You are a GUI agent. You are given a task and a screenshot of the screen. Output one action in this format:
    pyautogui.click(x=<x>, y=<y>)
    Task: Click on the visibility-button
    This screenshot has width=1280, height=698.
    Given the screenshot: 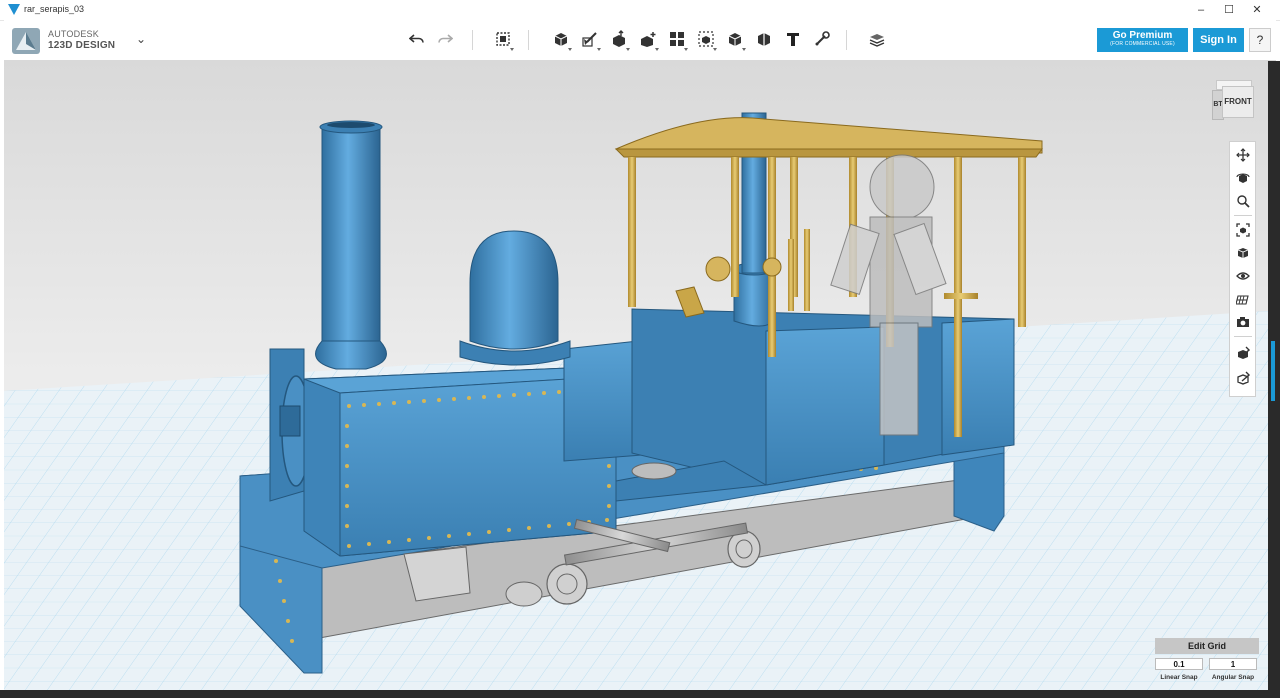 What is the action you would take?
    pyautogui.click(x=1243, y=276)
    